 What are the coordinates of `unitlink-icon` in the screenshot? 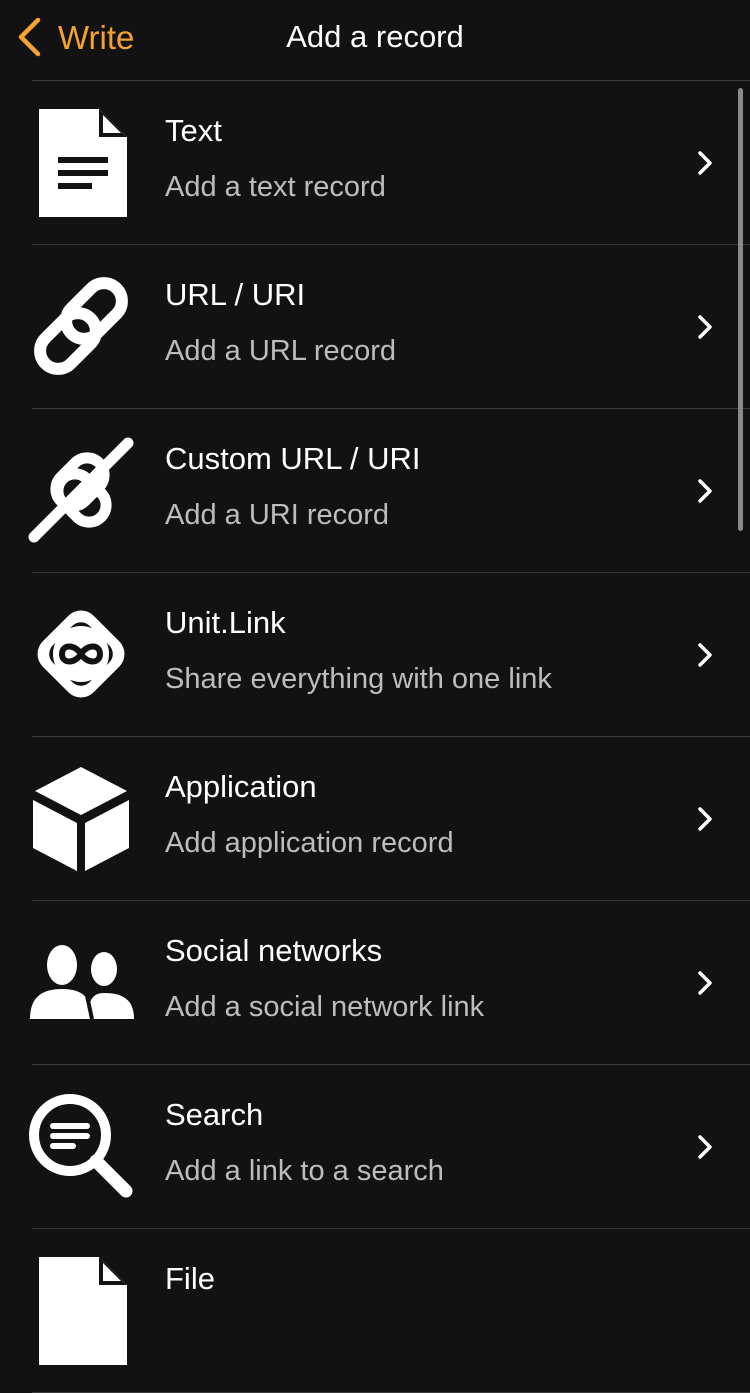 It's located at (81, 654).